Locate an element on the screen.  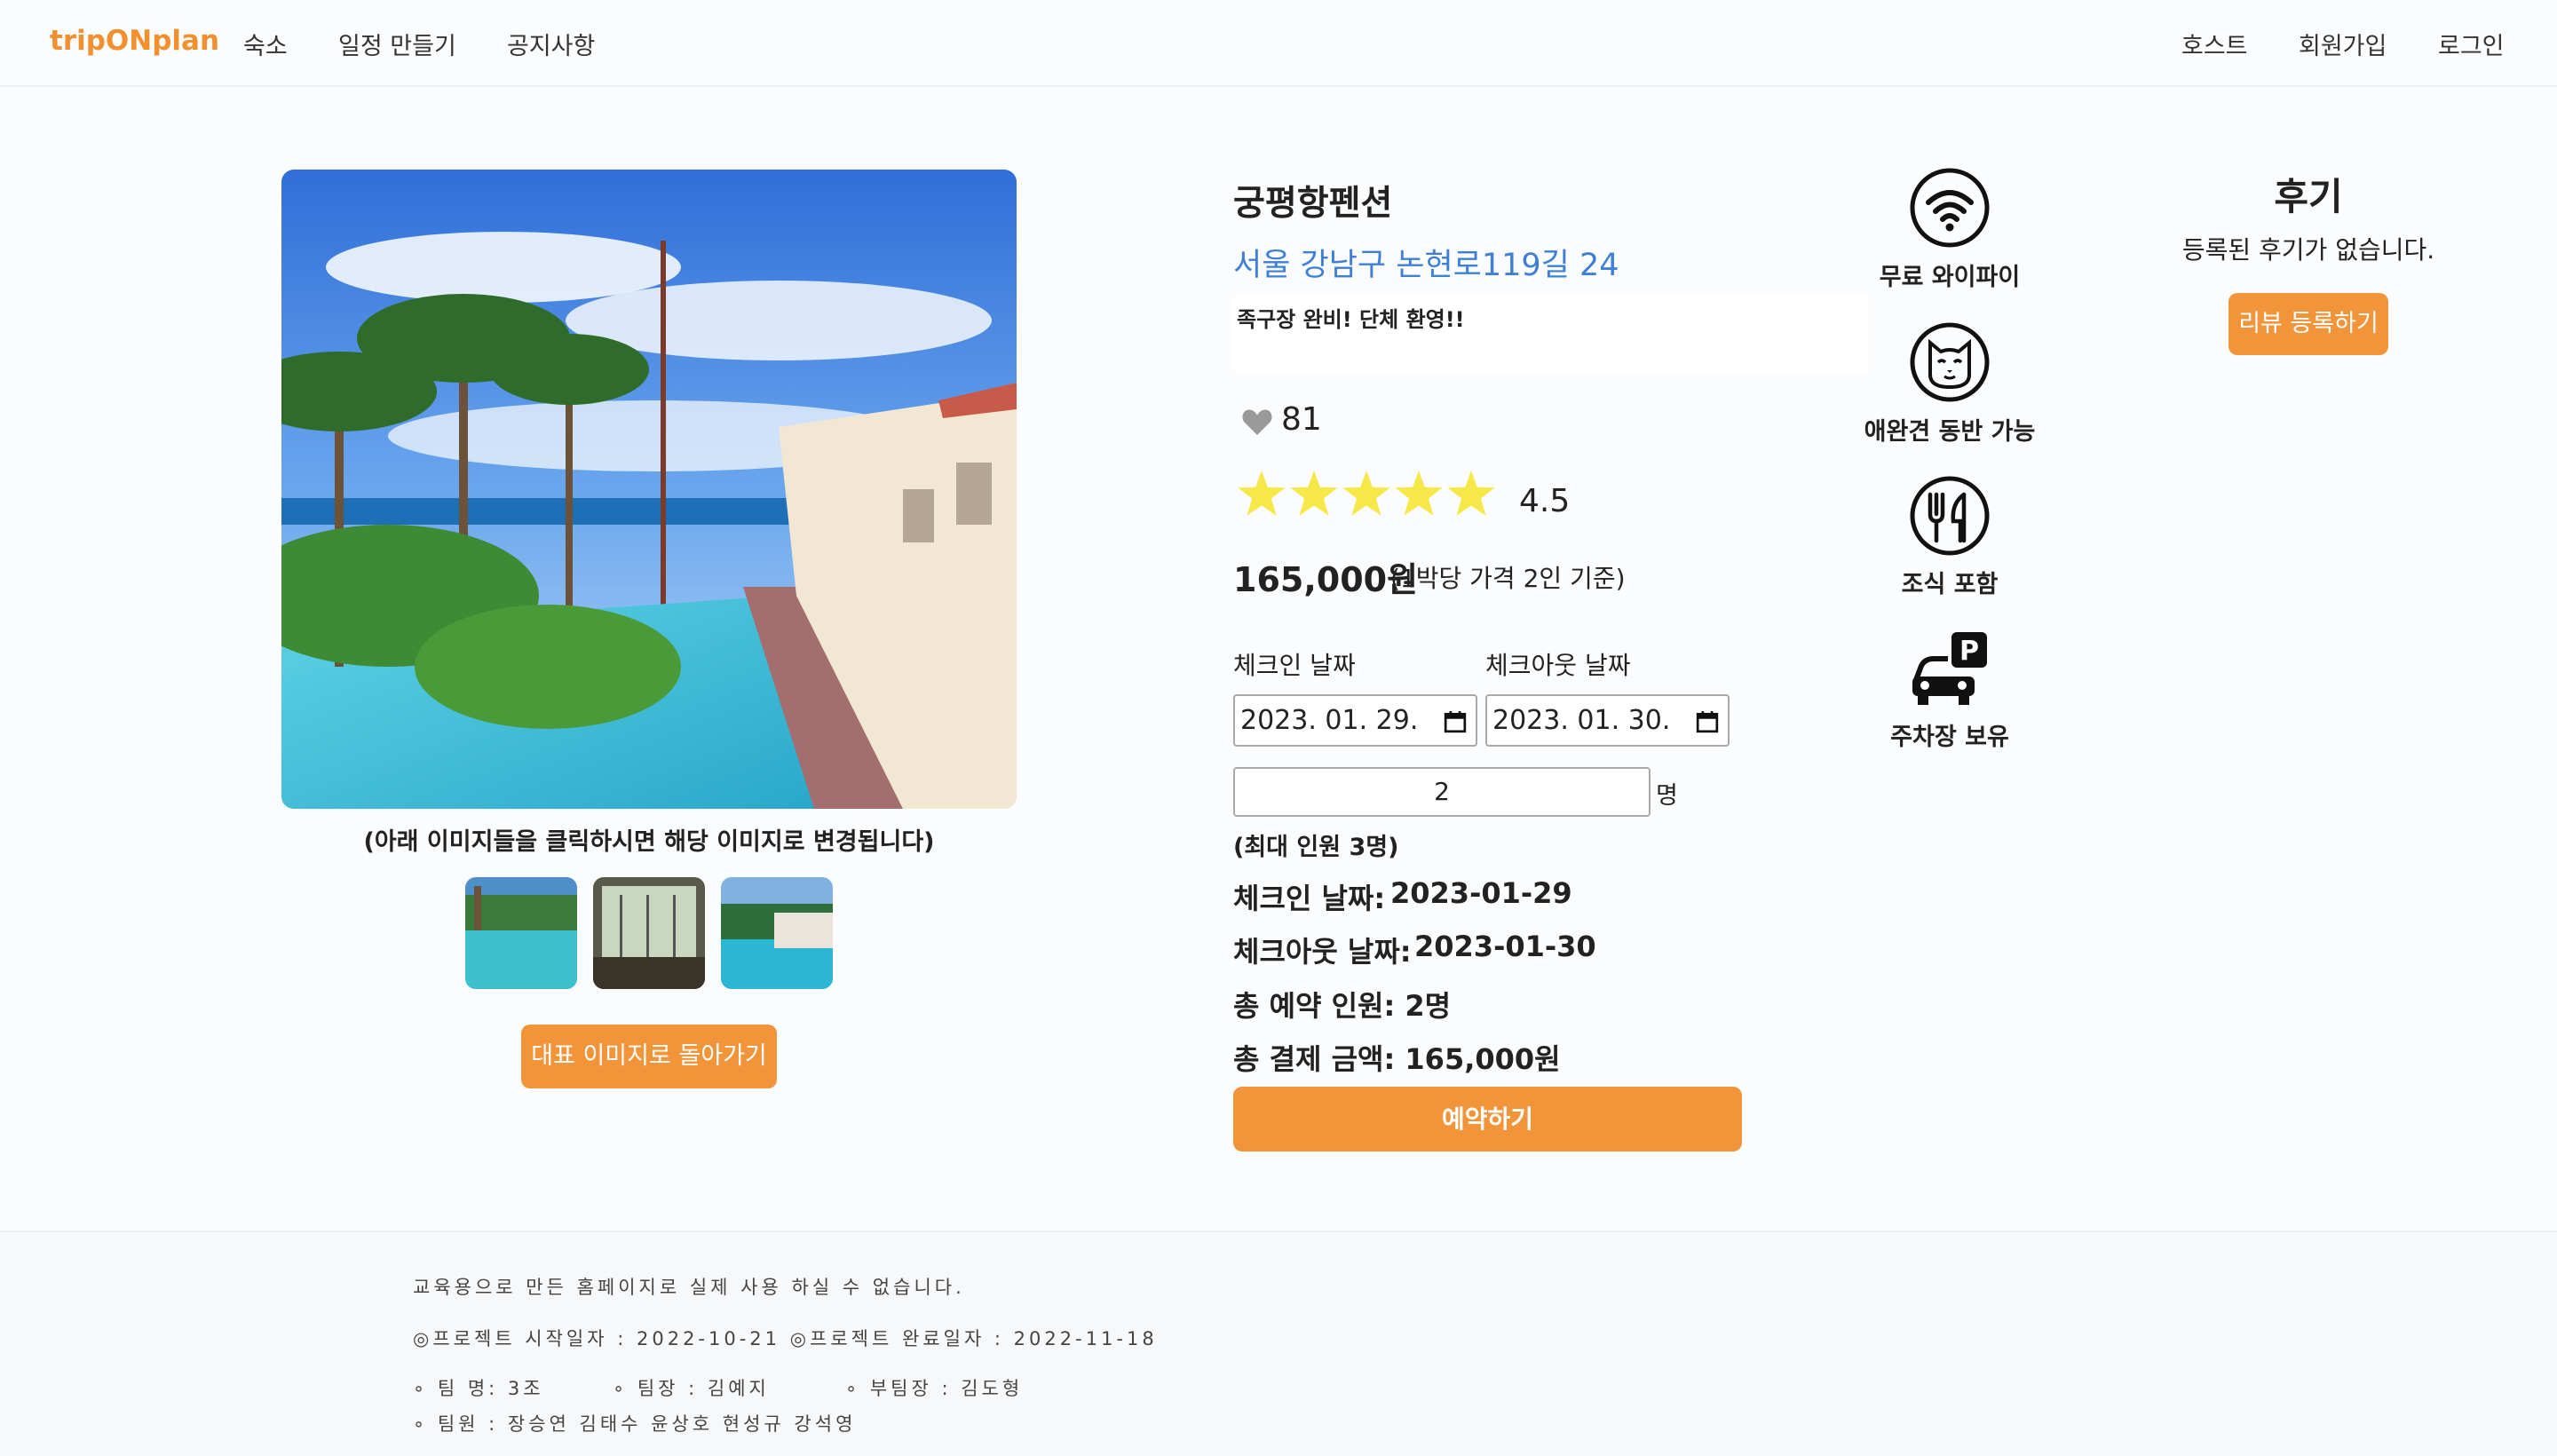
review-empty-text: 등록된 후기가 없습니다. is located at coordinates (2308, 250).